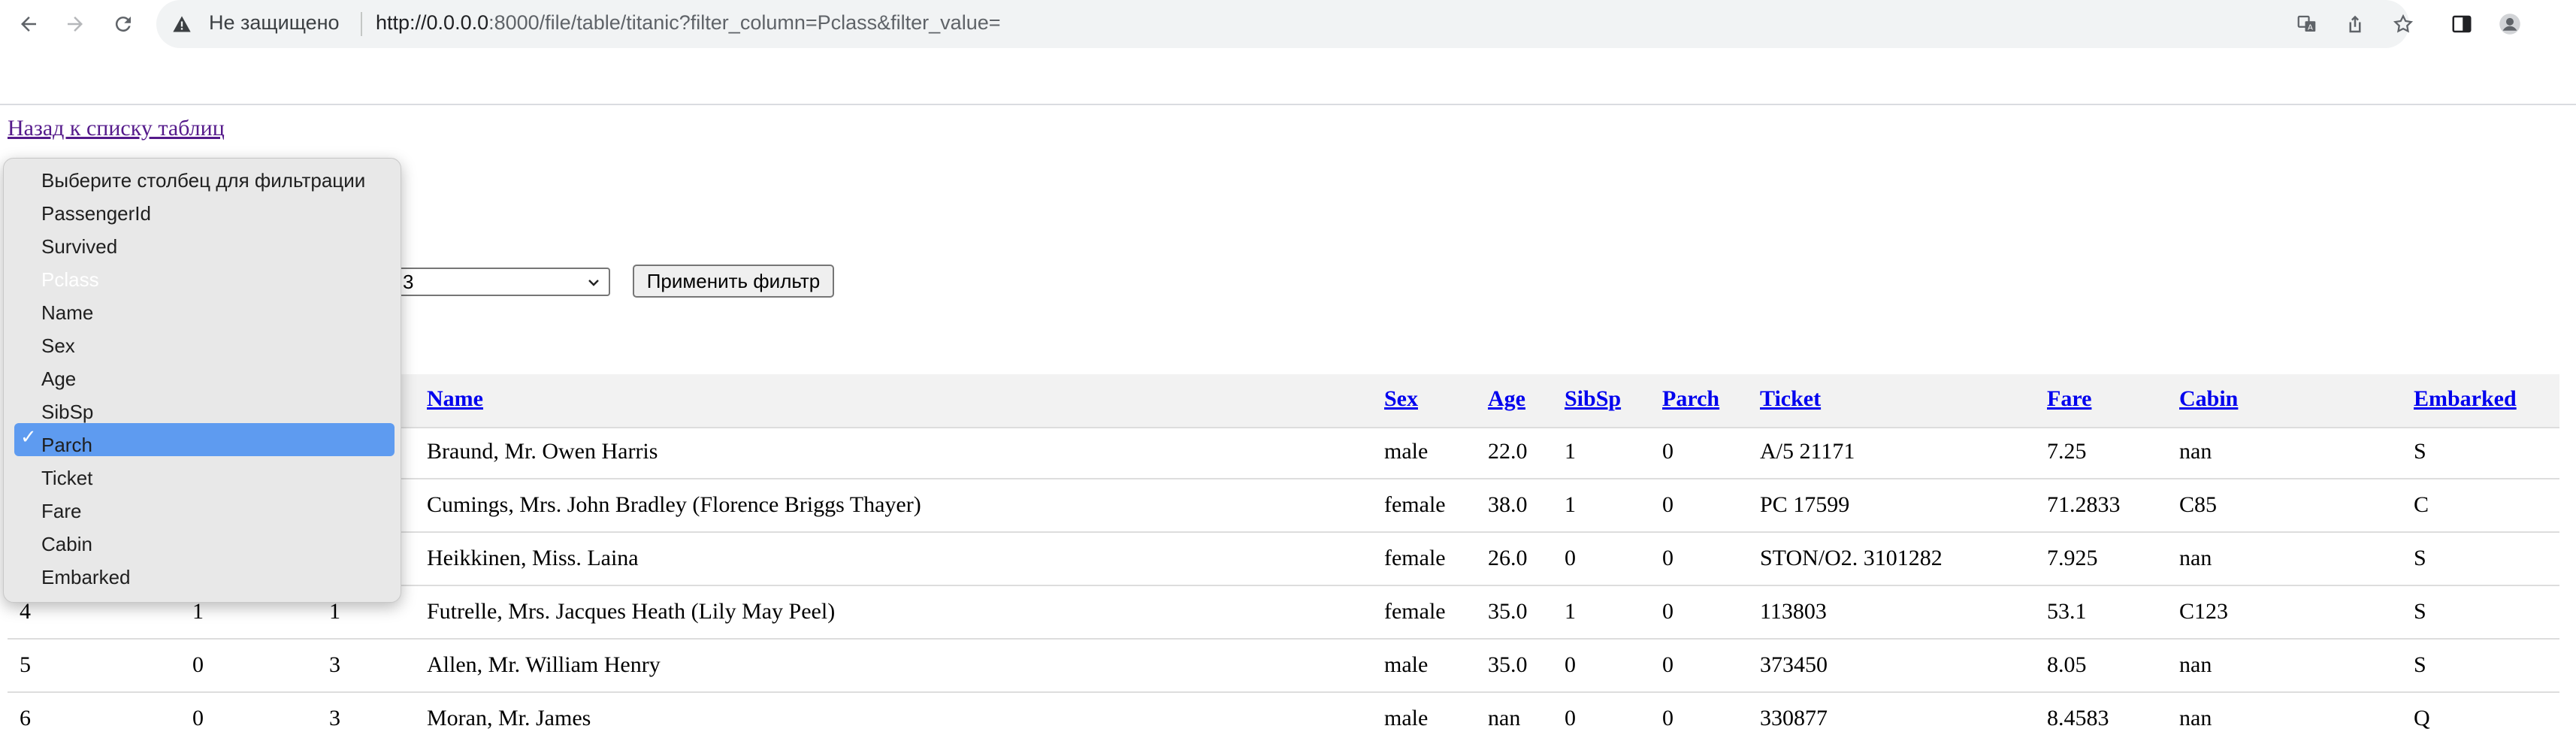 This screenshot has height=741, width=2576. I want to click on back-arrow-icon, so click(29, 25).